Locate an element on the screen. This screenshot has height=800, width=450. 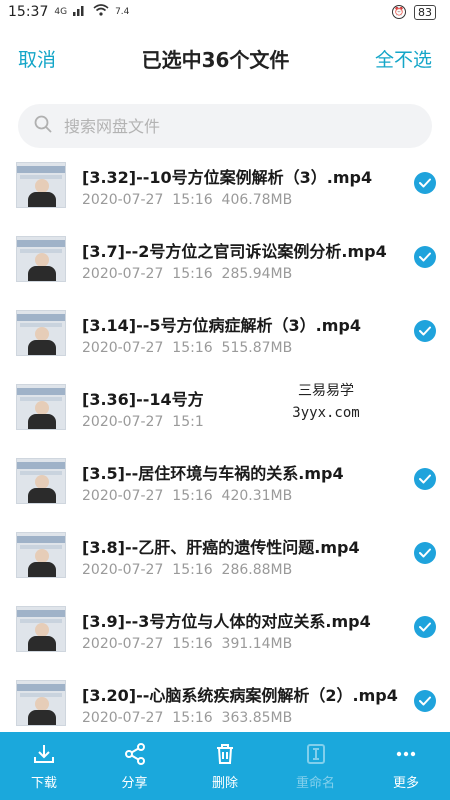
status-bar: 15:37 4G 7.4 ⏰ 83 is located at coordinates (225, 12).